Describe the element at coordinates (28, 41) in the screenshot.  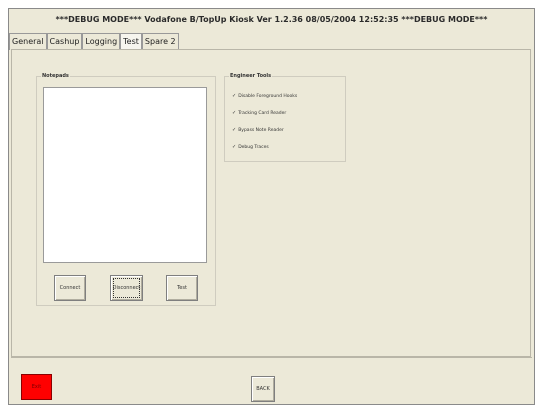
I see `tab-general: General` at that location.